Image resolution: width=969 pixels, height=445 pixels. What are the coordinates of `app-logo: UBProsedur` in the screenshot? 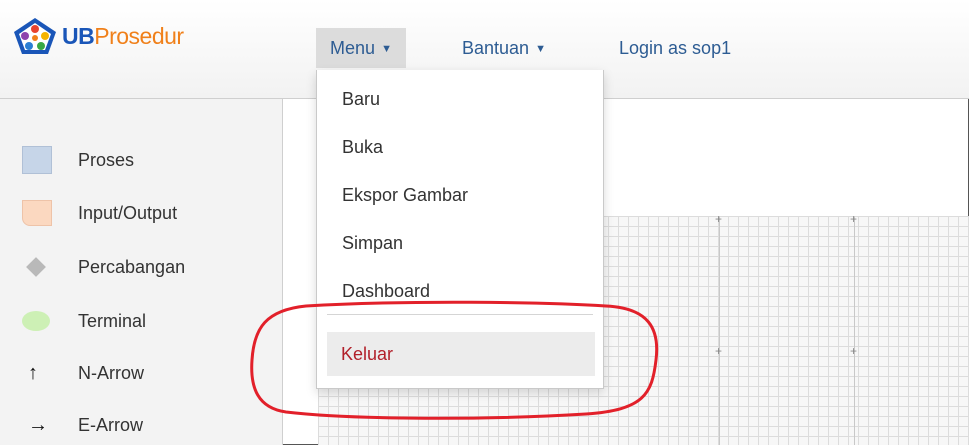 It's located at (98, 36).